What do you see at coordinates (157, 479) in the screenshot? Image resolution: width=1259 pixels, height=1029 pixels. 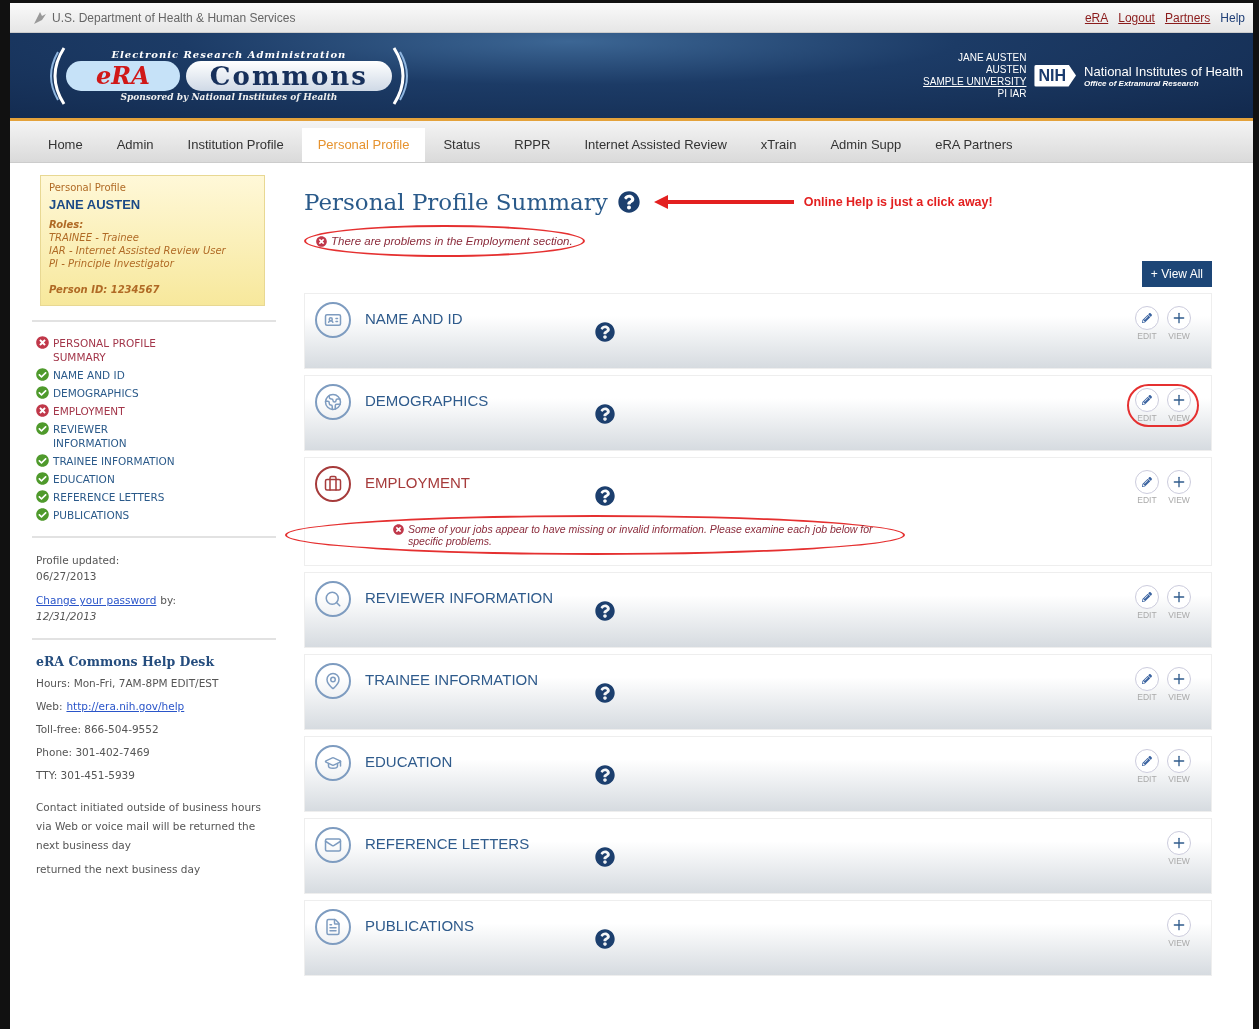 I see `sidebar-link: EDUCATION` at bounding box center [157, 479].